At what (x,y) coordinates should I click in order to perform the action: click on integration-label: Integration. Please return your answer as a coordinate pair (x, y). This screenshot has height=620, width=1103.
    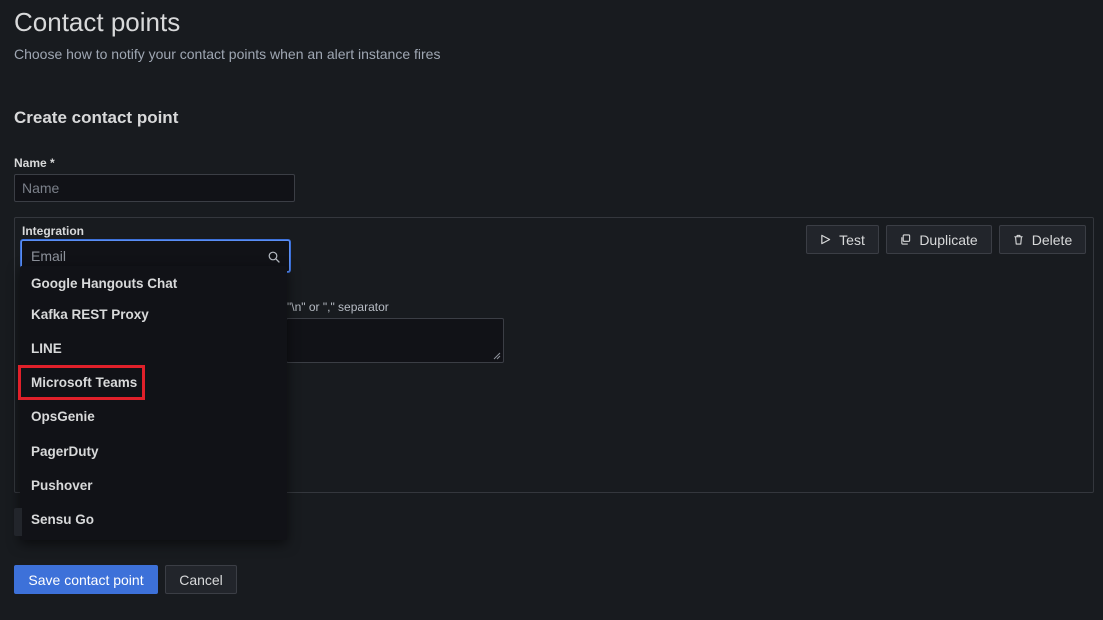
    Looking at the image, I should click on (53, 231).